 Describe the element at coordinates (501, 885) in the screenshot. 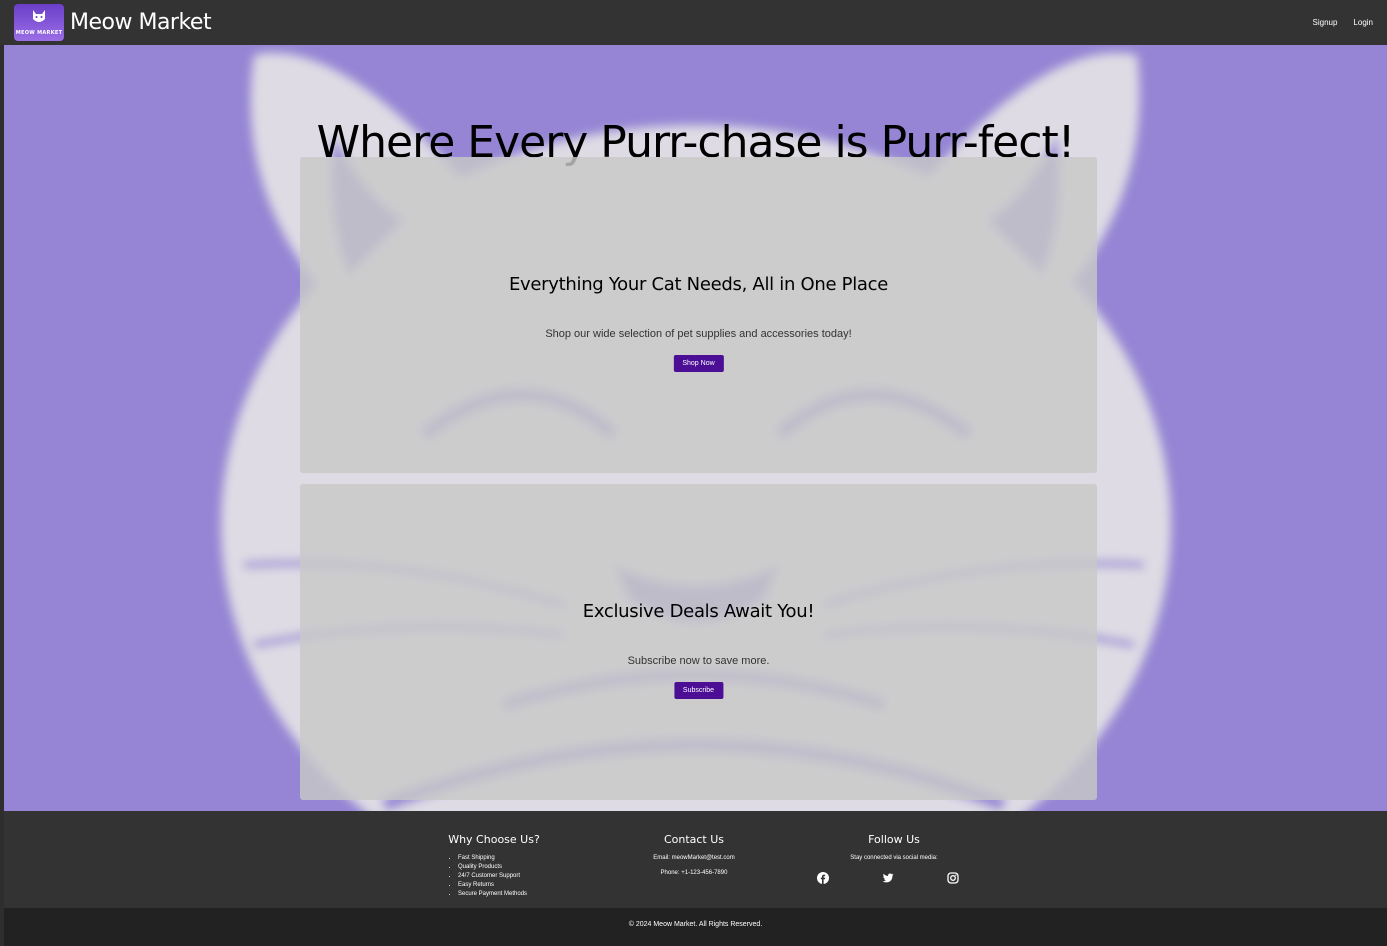

I see `list-item: Easy Returns` at that location.